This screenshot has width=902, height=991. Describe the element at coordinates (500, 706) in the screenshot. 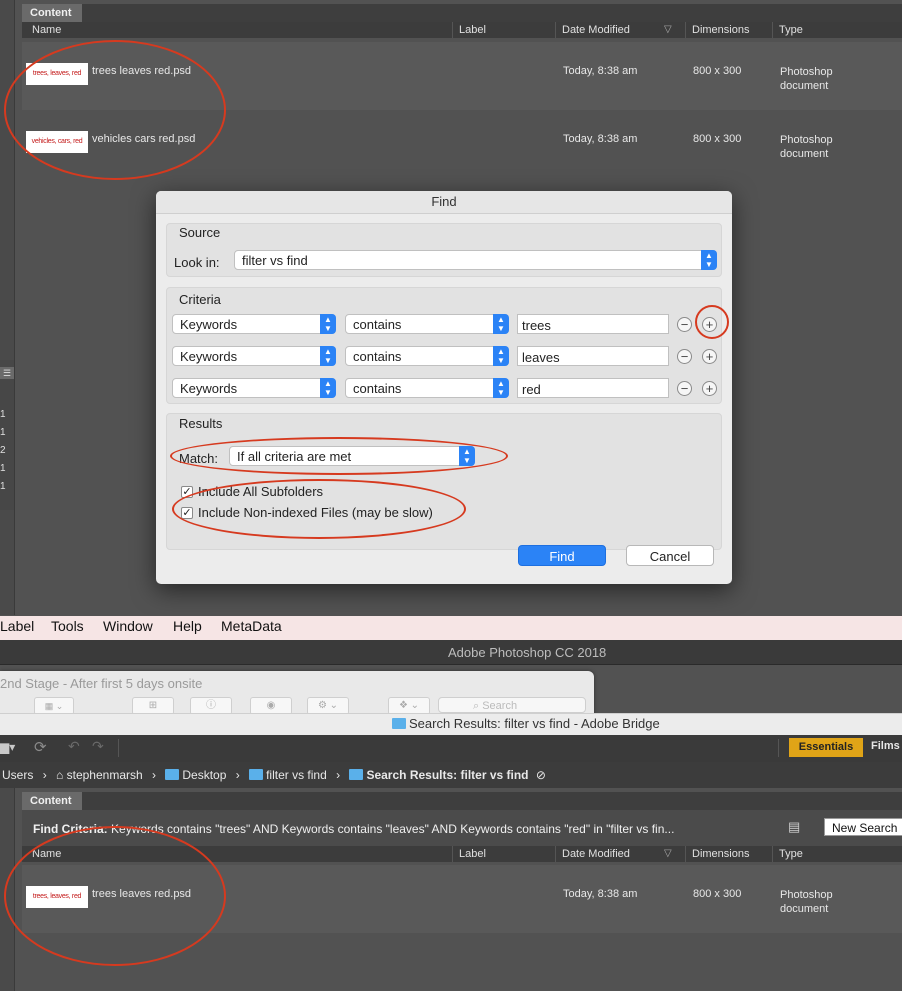

I see `finder-search-placeholder: Search` at that location.